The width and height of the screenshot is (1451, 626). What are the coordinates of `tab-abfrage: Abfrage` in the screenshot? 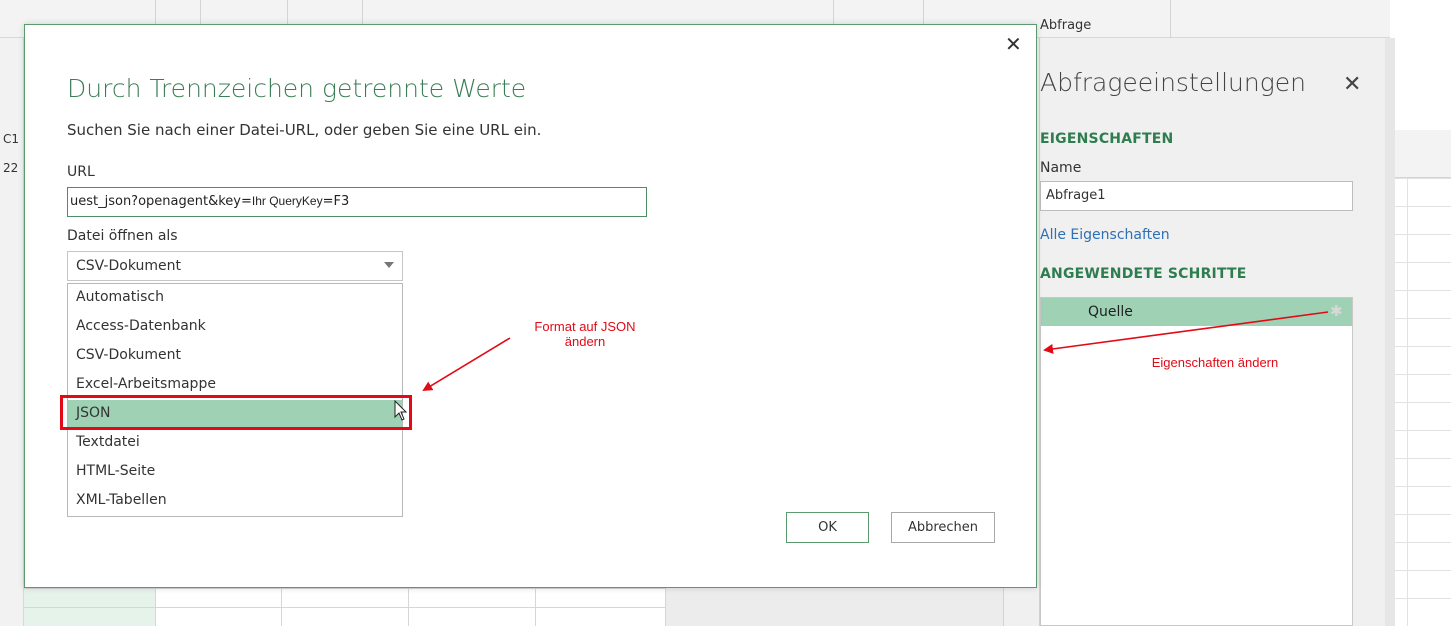 It's located at (1065, 25).